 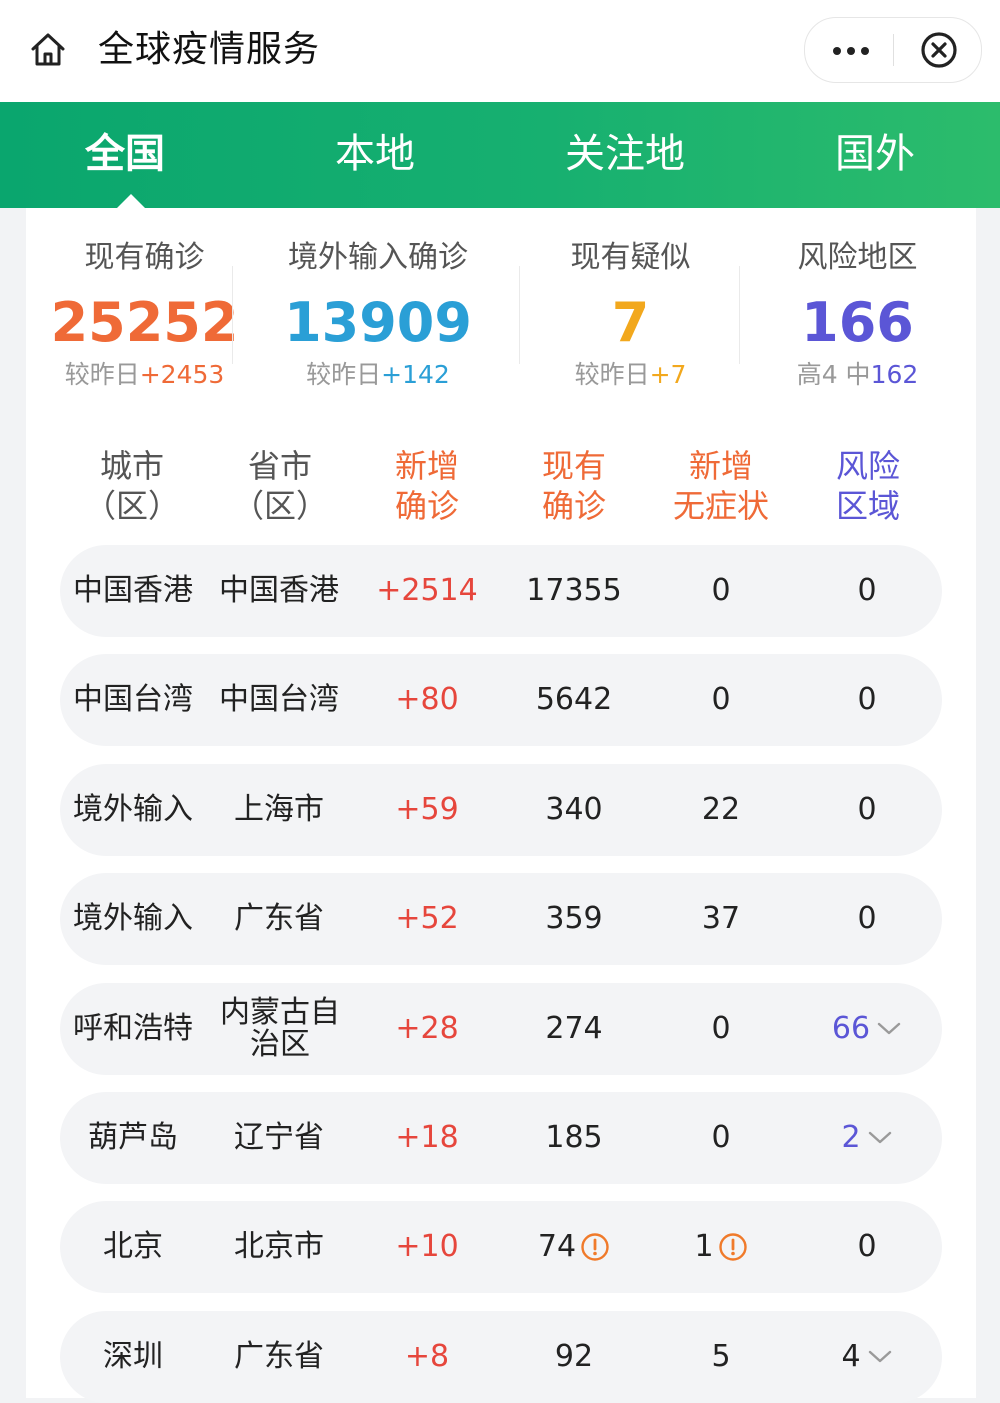 I want to click on stat-risk-areas: 风险地区 166 高4 中162, so click(x=857, y=303).